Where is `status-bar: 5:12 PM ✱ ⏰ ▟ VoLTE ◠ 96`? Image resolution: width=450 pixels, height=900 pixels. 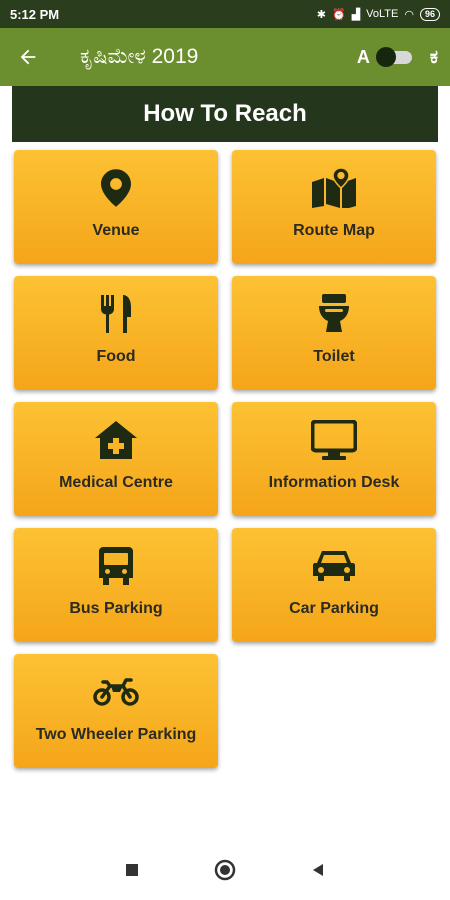 status-bar: 5:12 PM ✱ ⏰ ▟ VoLTE ◠ 96 is located at coordinates (225, 14).